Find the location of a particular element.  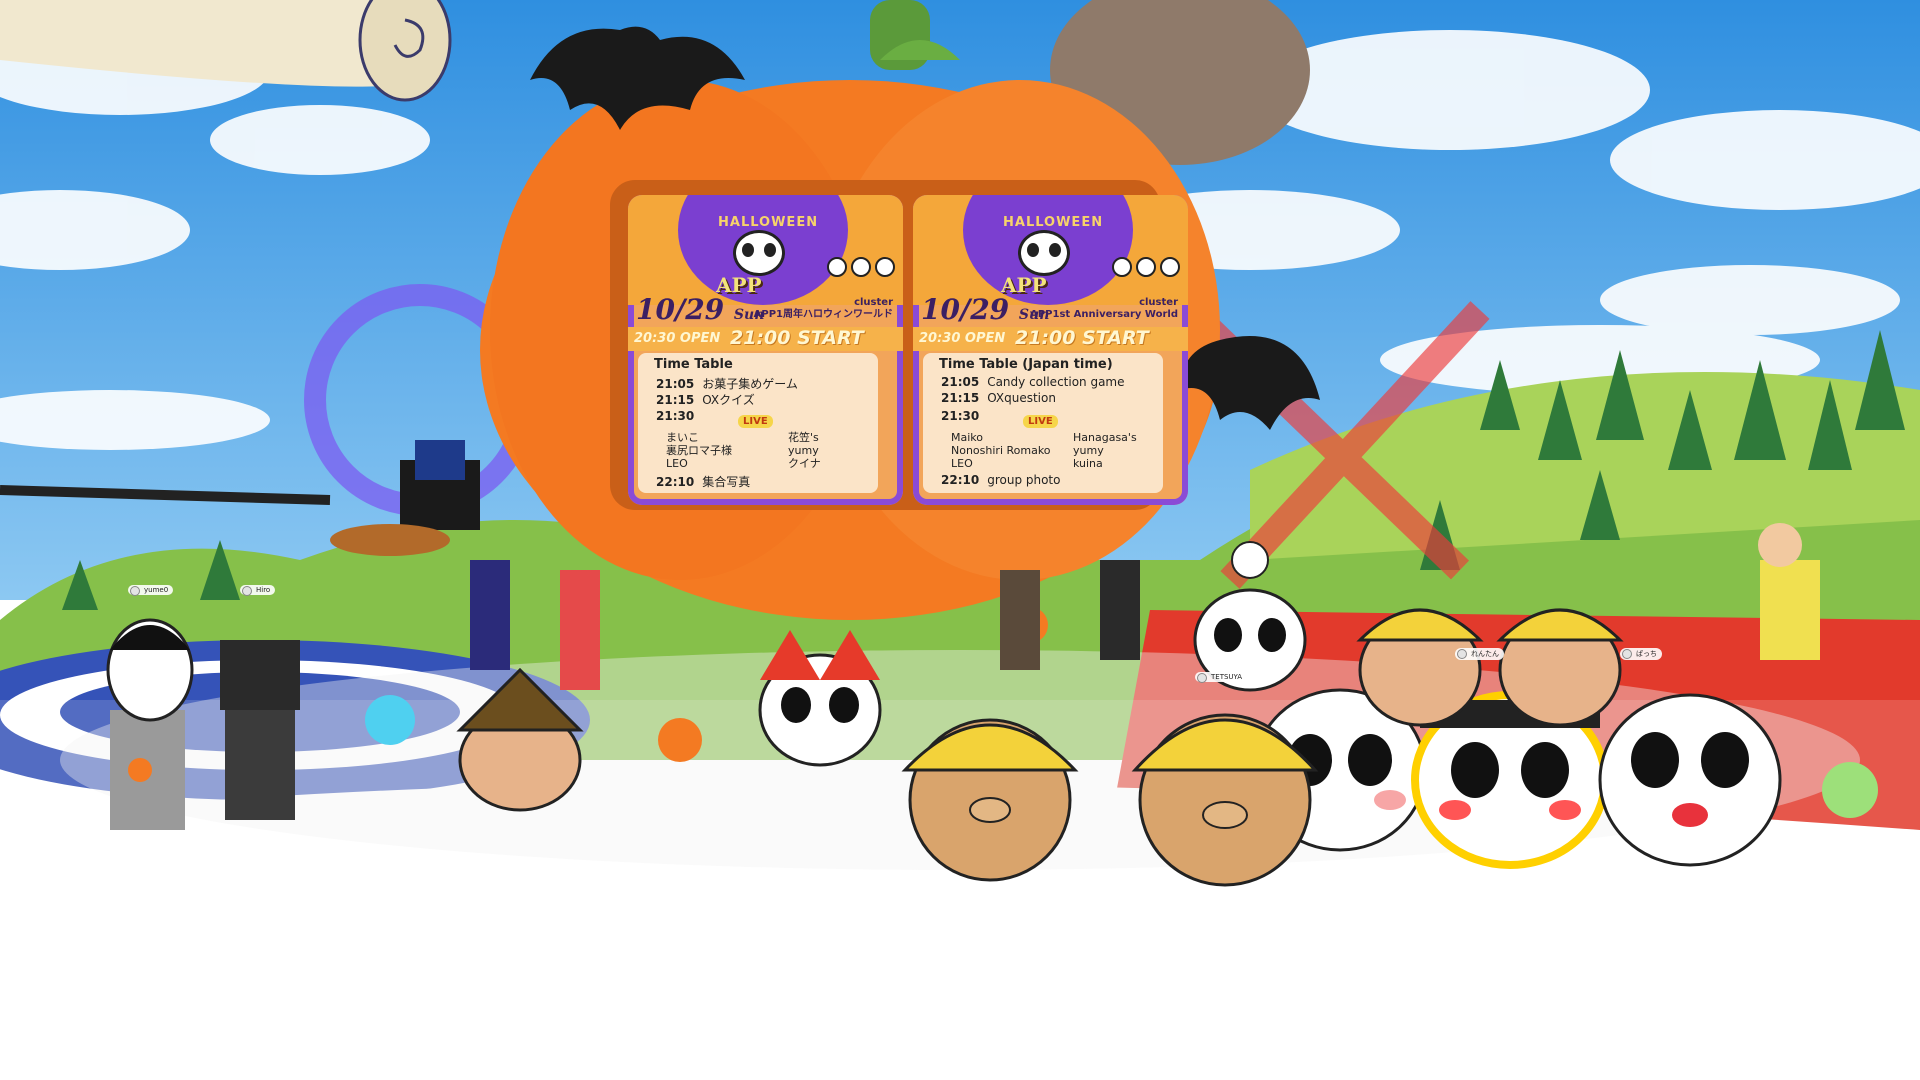

avatar-nametag: Hiro is located at coordinates (258, 590).